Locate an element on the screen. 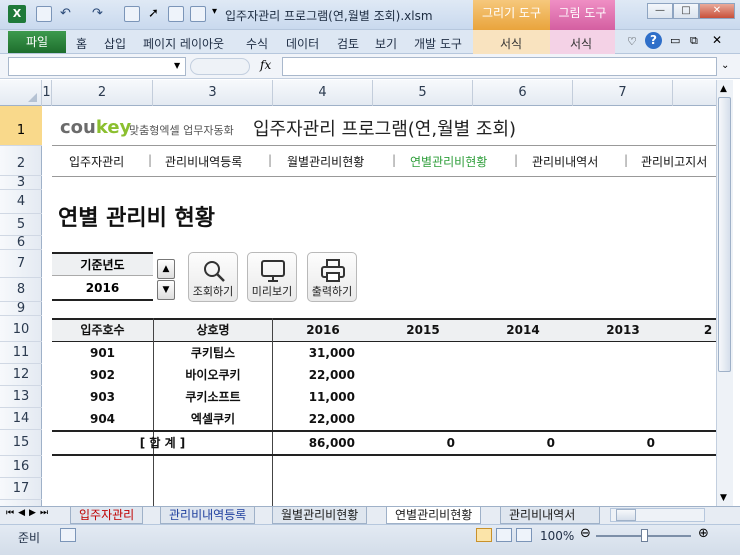 This screenshot has width=740, height=555. zoom-slider-thumb is located at coordinates (644, 535).